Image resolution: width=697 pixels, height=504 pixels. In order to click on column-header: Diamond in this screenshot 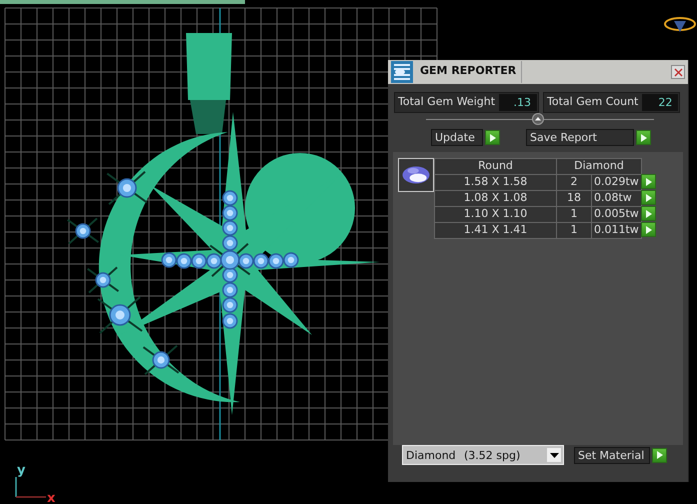, I will do `click(599, 167)`.